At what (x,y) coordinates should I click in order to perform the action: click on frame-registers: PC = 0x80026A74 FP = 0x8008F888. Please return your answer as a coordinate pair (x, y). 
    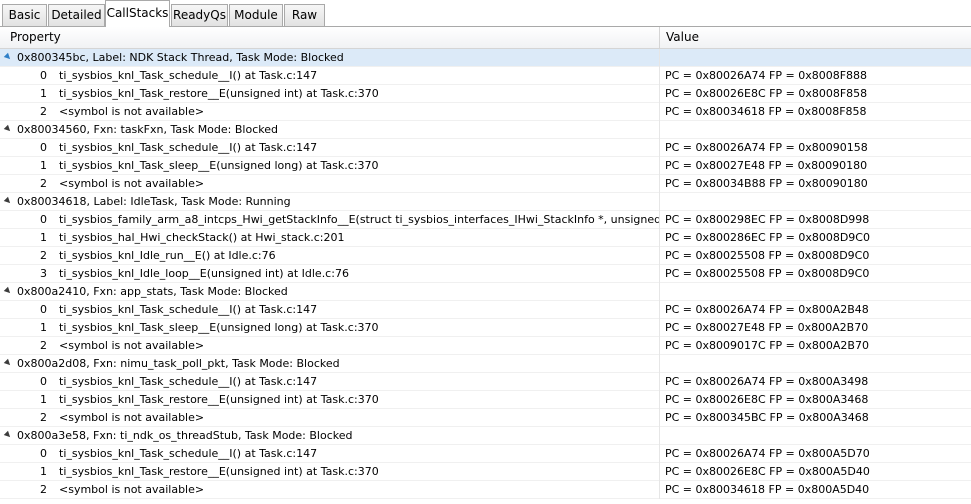
    Looking at the image, I should click on (766, 75).